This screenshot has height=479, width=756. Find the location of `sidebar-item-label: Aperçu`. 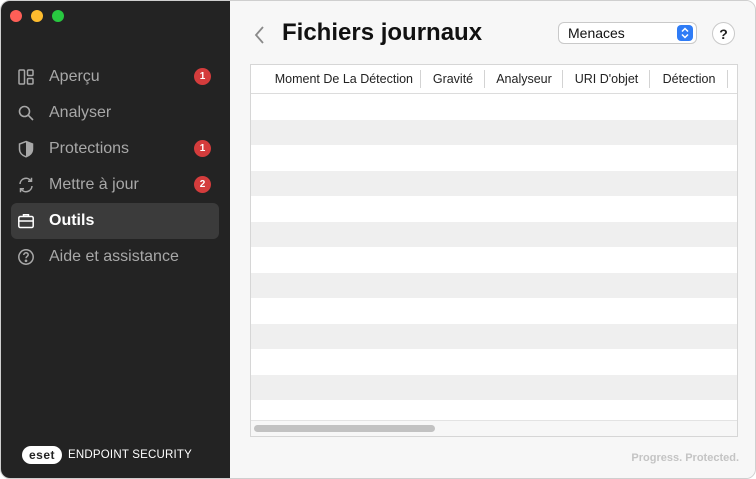

sidebar-item-label: Aperçu is located at coordinates (74, 76).